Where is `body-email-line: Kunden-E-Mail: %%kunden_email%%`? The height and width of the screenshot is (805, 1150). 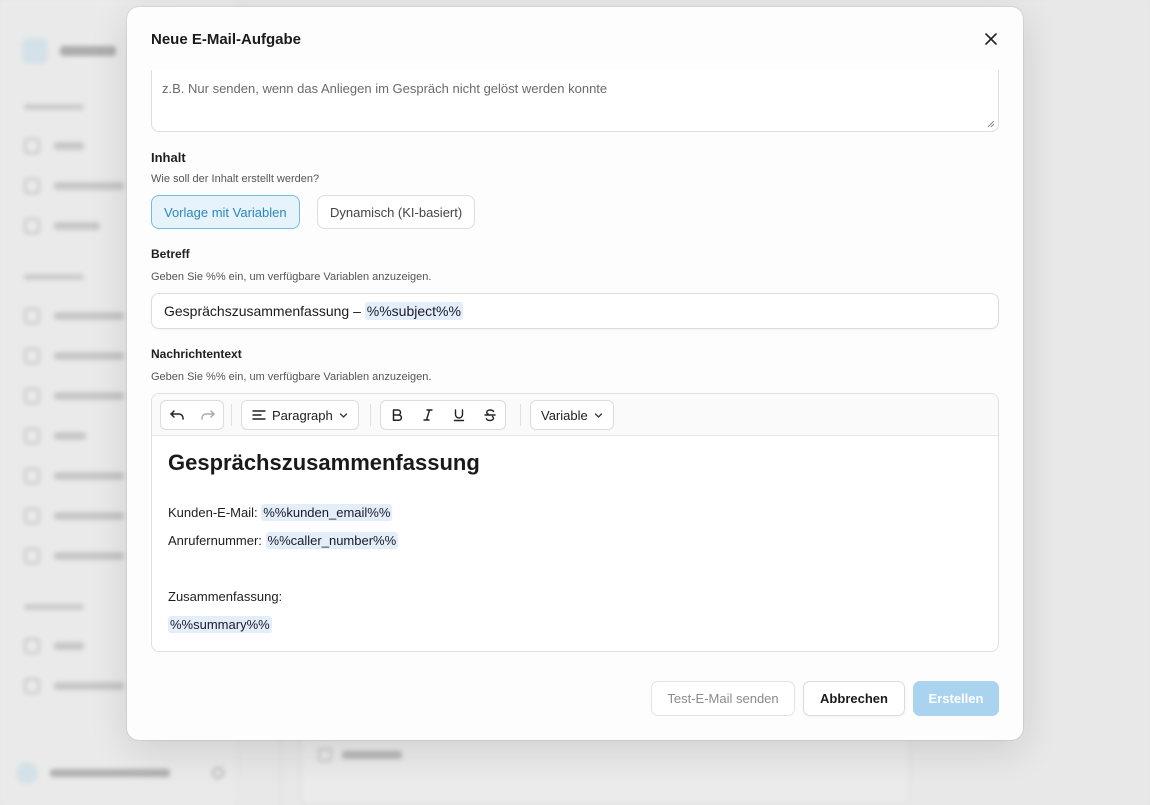 body-email-line: Kunden-E-Mail: %%kunden_email%% is located at coordinates (280, 512).